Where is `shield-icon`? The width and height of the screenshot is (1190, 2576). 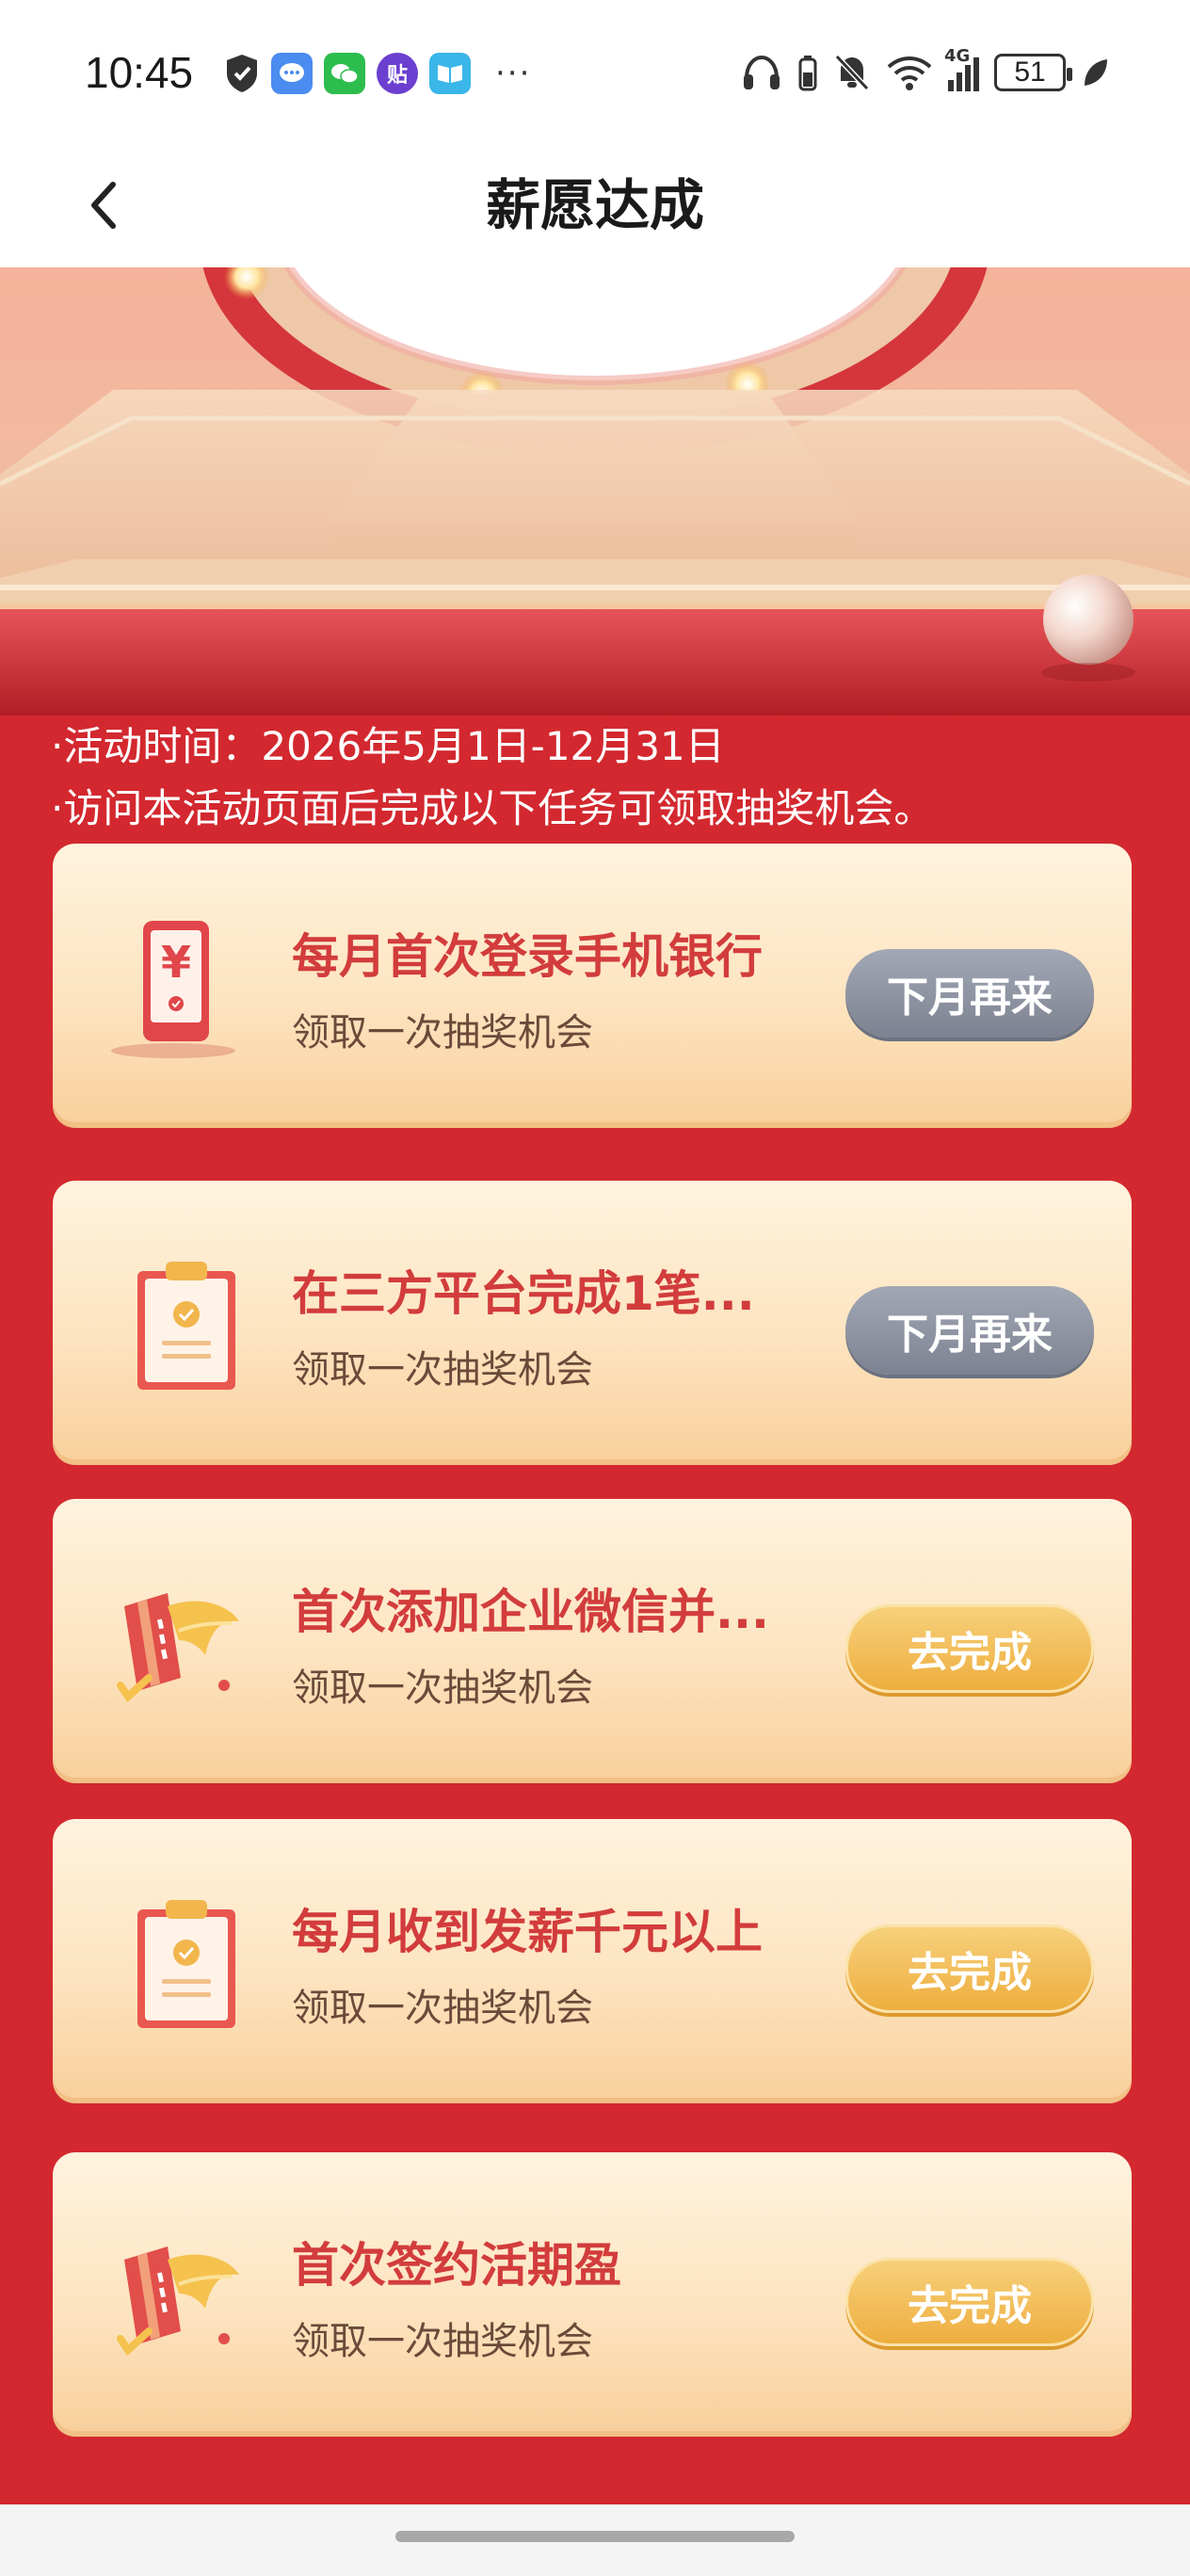
shield-icon is located at coordinates (242, 73).